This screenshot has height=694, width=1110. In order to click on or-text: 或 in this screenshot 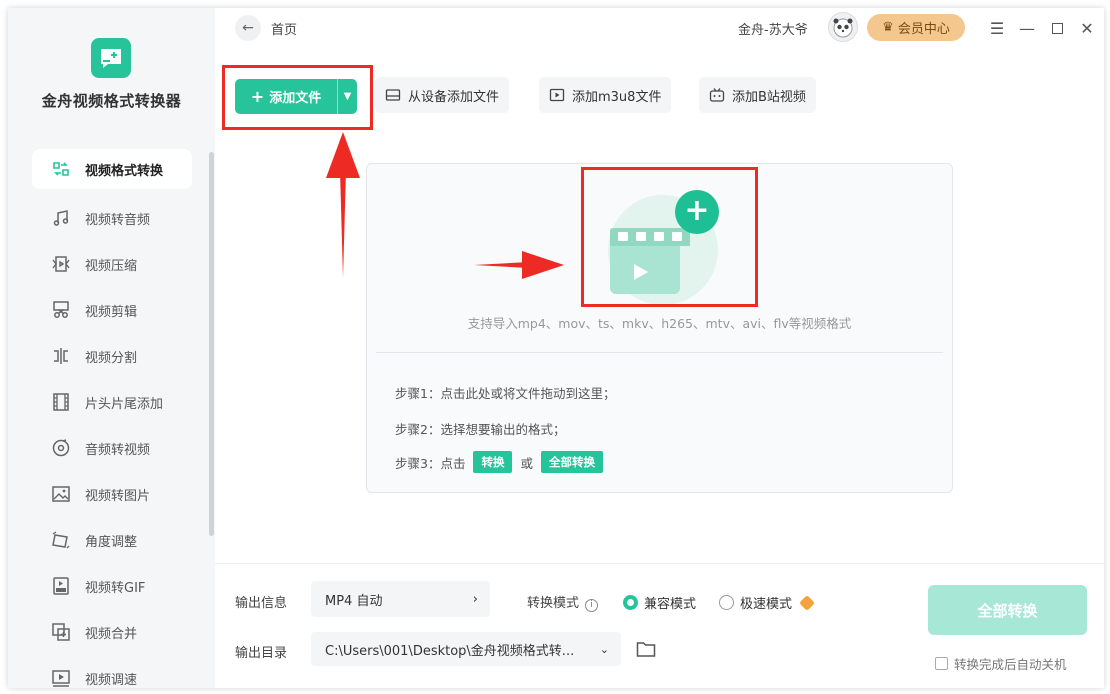, I will do `click(526, 463)`.